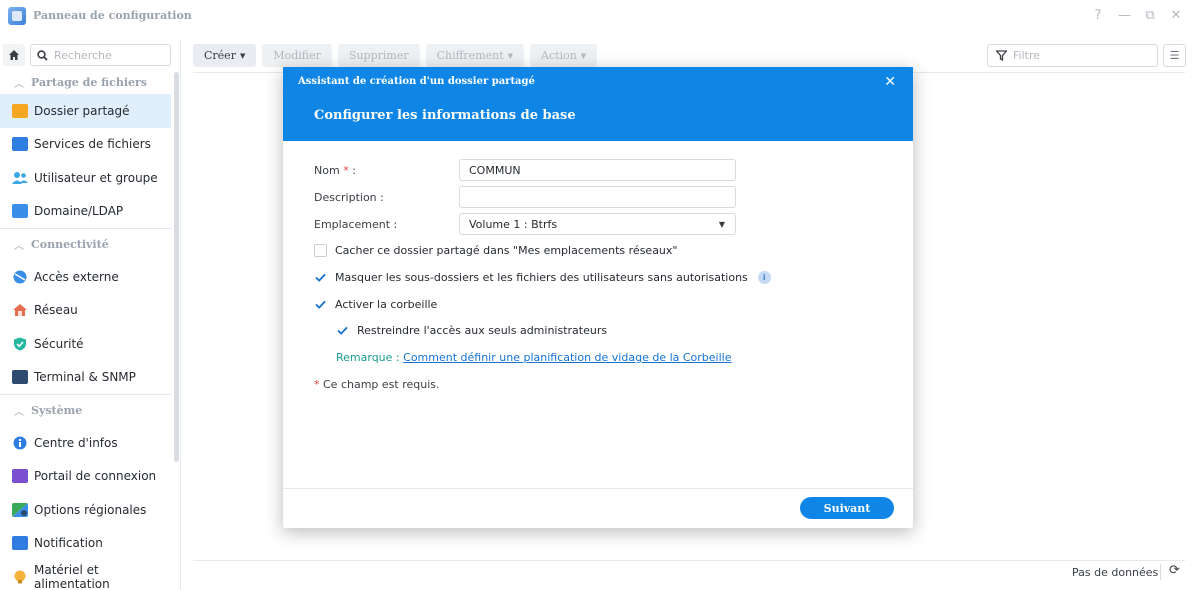 This screenshot has height=590, width=1192. I want to click on search-icon, so click(42, 55).